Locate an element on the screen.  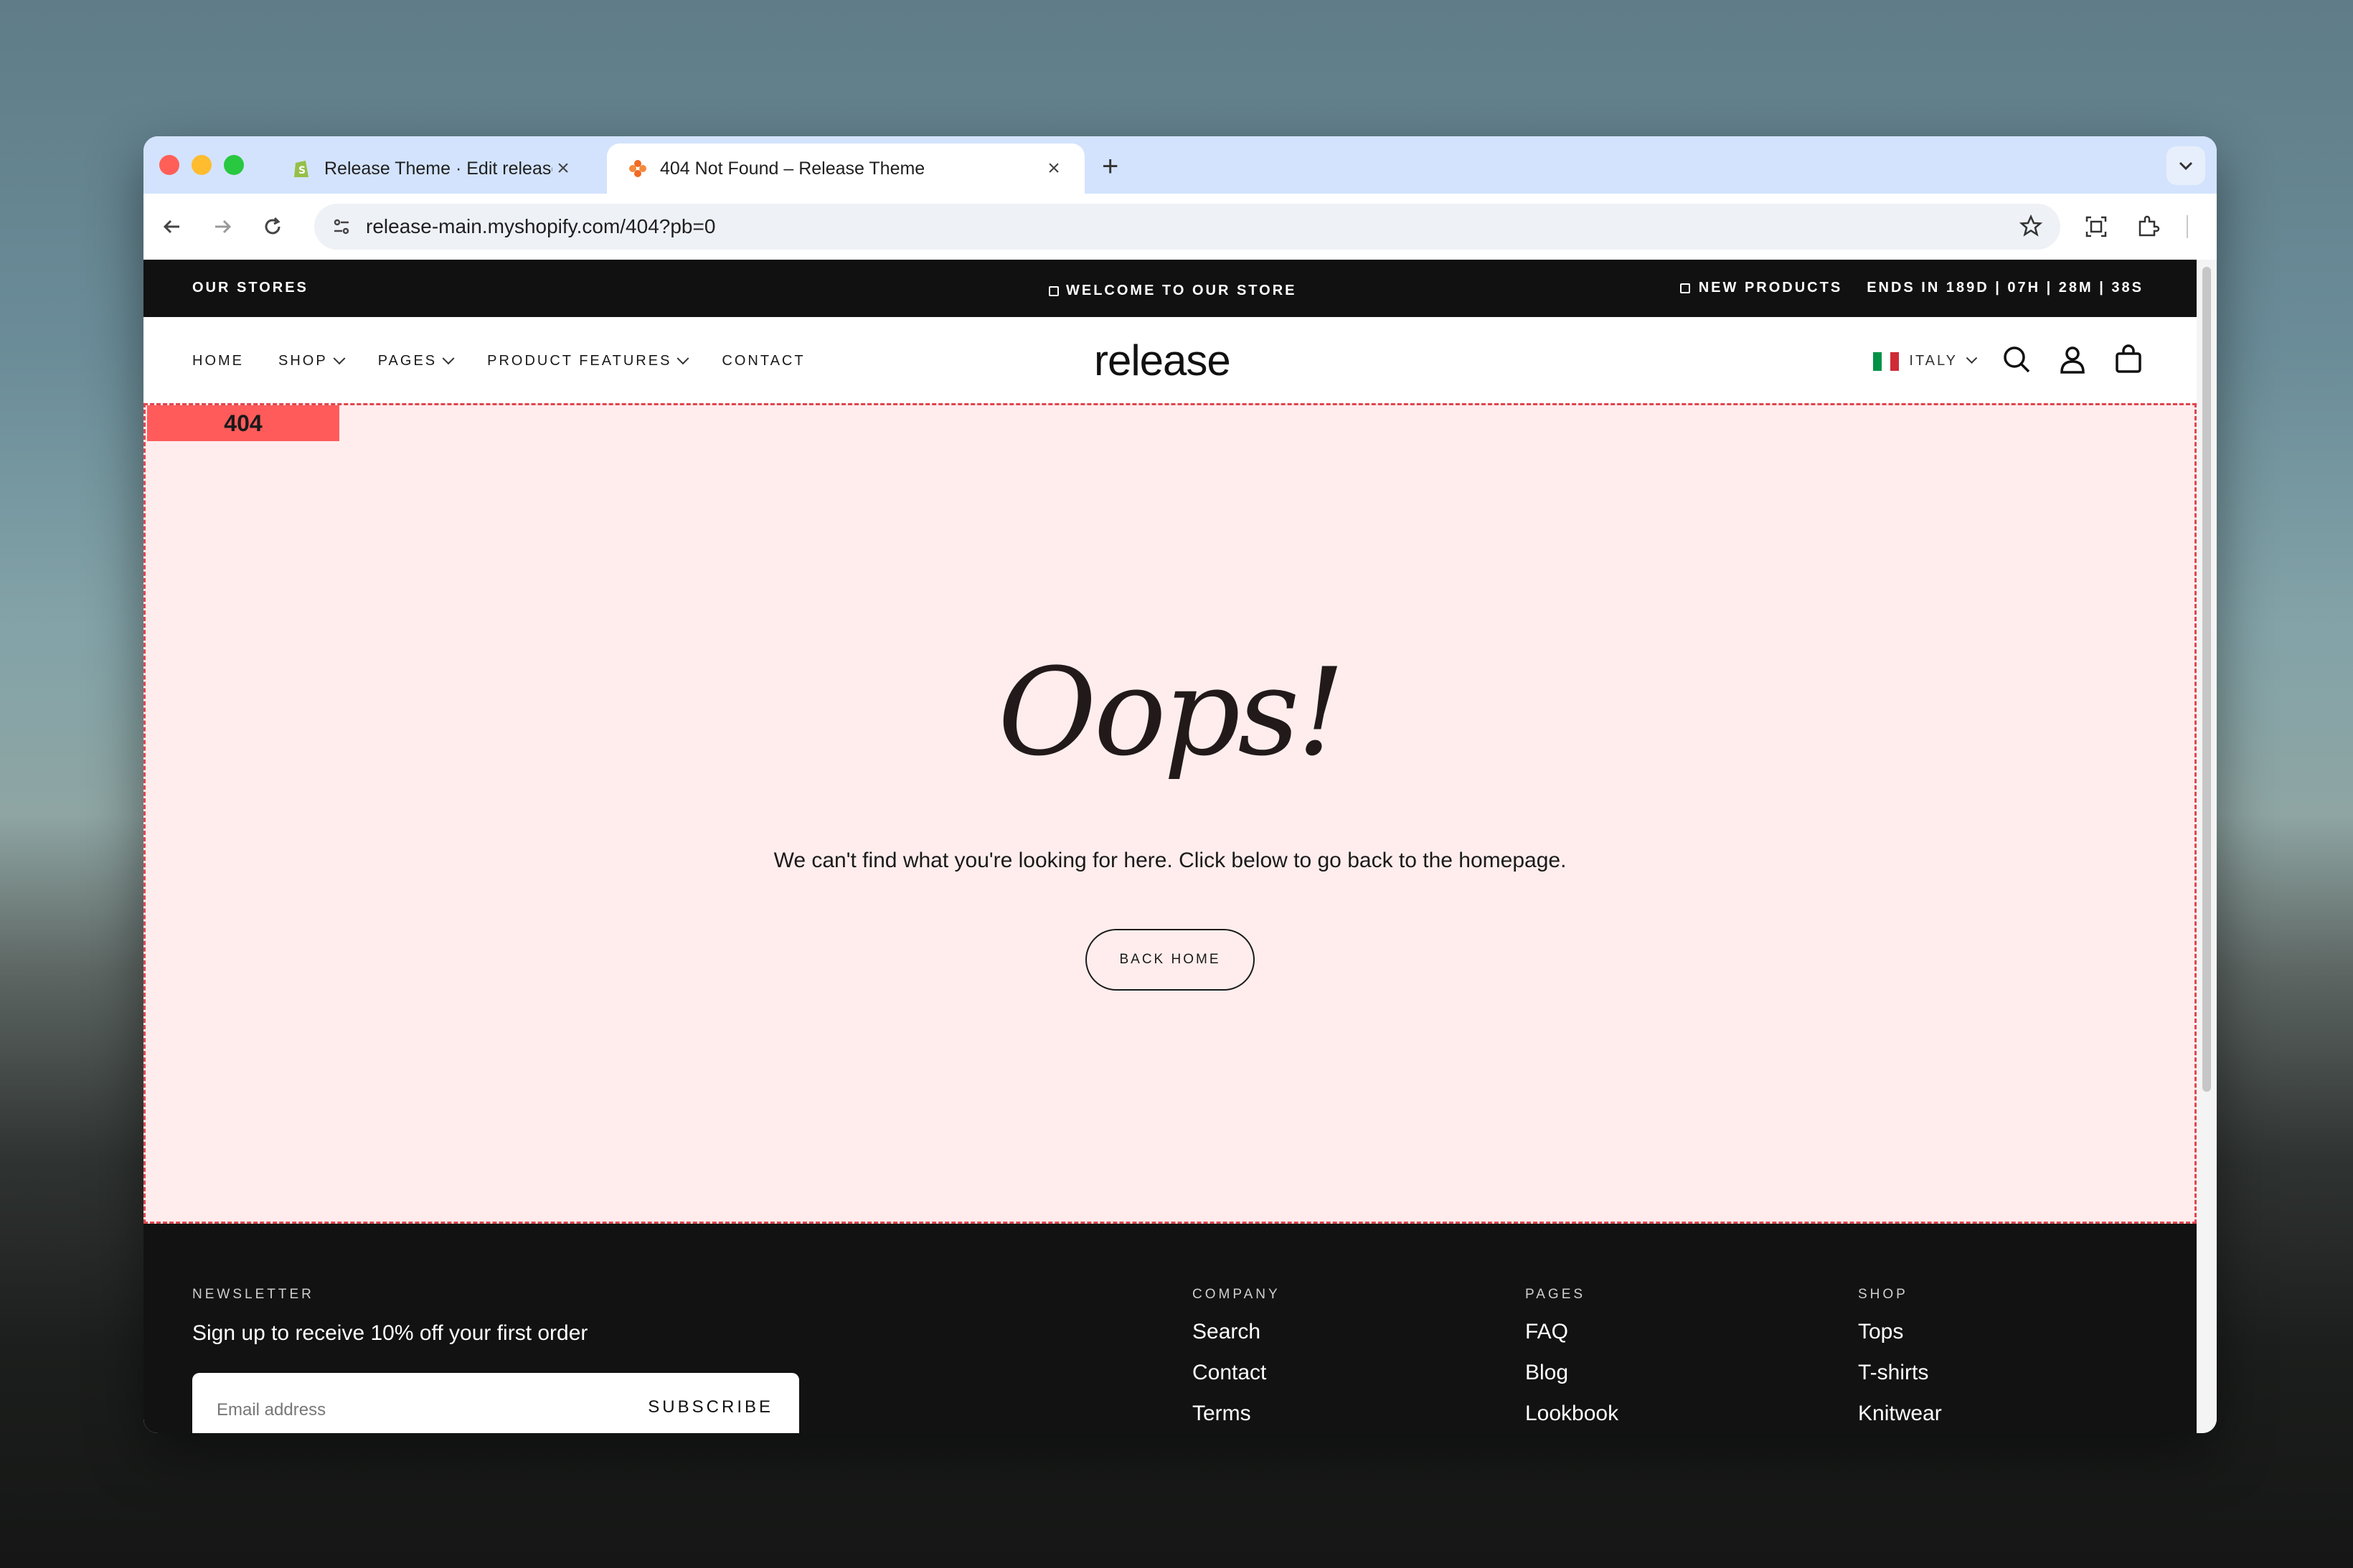
new-products-text: NEW PRODUCTS is located at coordinates (1771, 288).